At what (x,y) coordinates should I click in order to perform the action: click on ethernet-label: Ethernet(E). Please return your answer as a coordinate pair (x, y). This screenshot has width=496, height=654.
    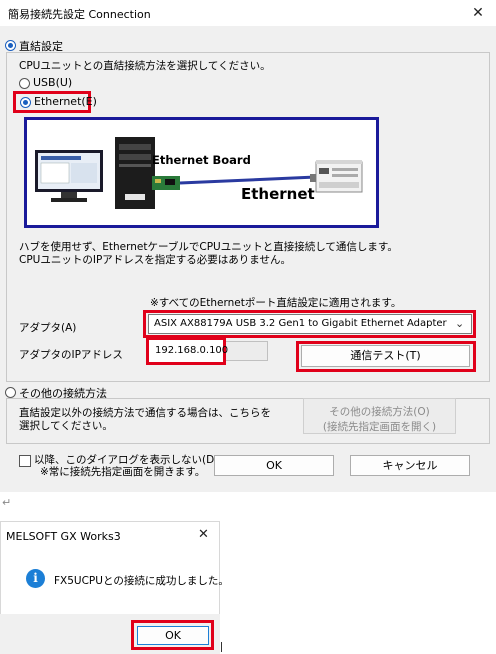
    Looking at the image, I should click on (65, 101).